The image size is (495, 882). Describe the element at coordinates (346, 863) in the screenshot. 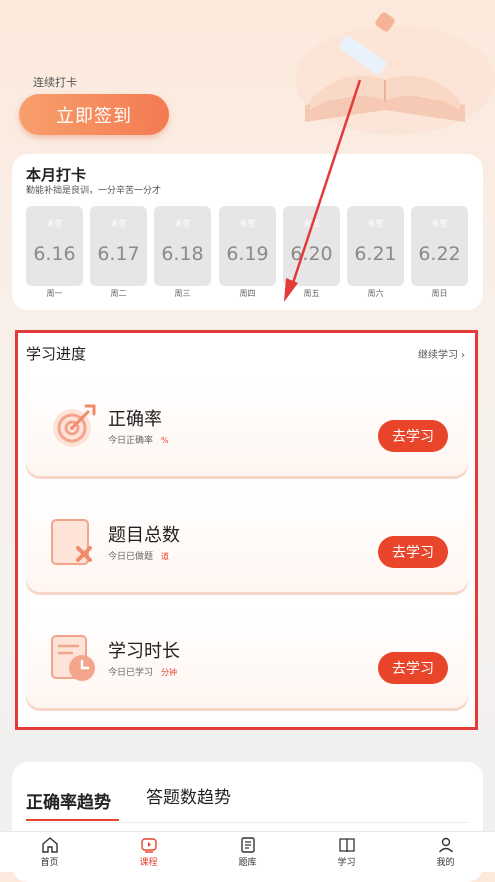

I see `nav-label: 学习` at that location.